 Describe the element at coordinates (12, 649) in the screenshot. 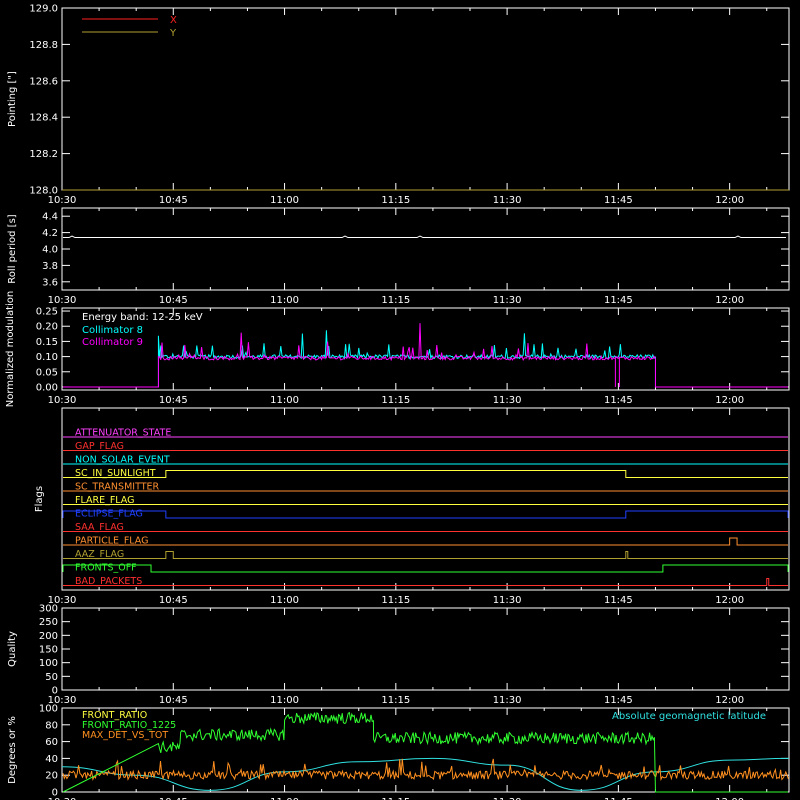

I see `quality-y-axis-label: Quality` at that location.